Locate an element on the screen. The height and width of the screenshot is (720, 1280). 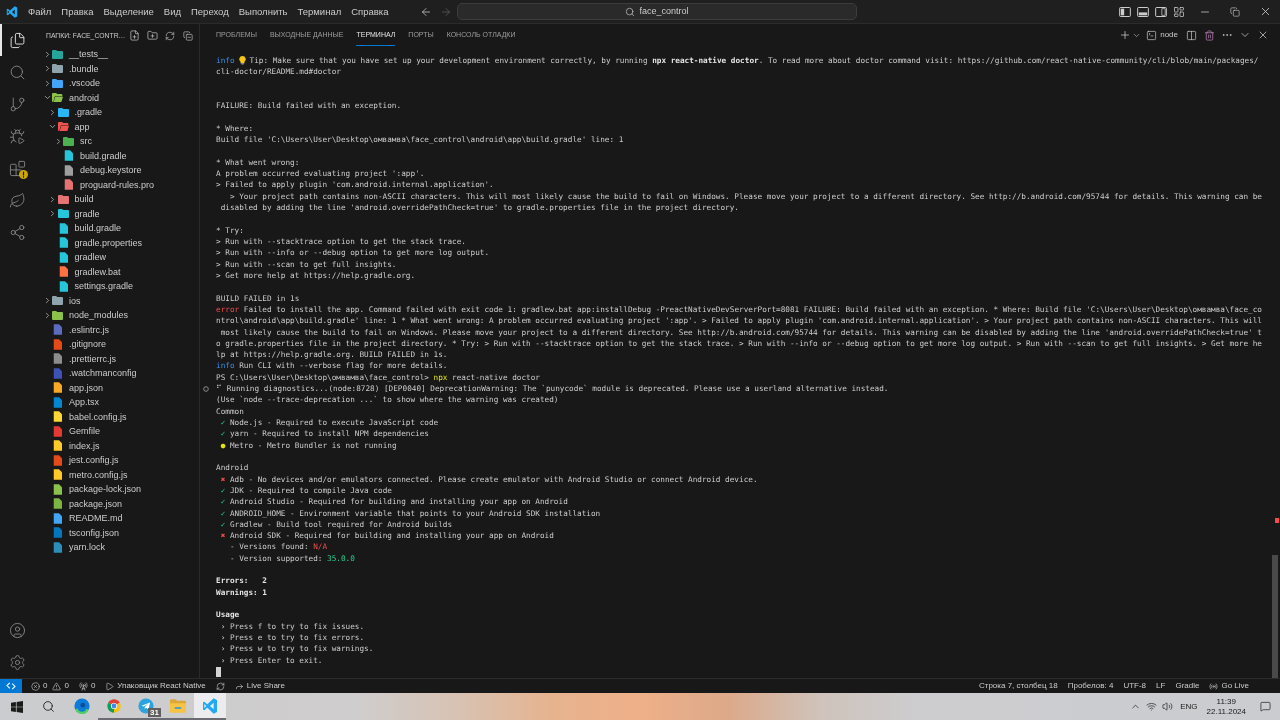
layout-grid-icon is located at coordinates (1179, 11).